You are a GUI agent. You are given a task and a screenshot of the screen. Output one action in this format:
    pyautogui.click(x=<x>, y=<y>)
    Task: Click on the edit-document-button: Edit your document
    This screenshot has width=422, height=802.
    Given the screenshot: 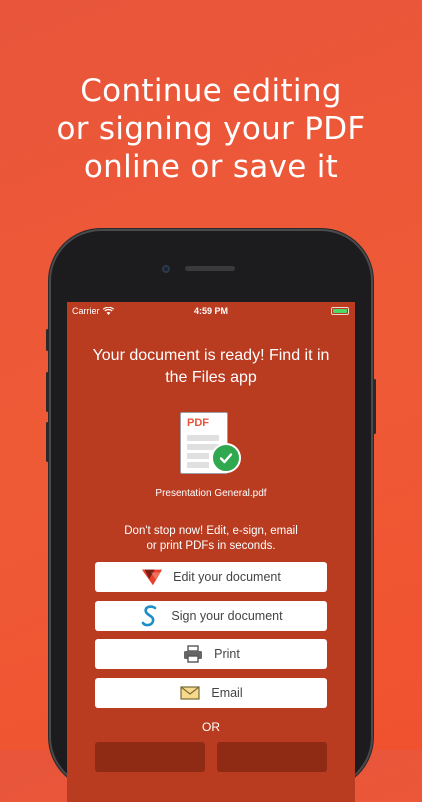 What is the action you would take?
    pyautogui.click(x=211, y=577)
    